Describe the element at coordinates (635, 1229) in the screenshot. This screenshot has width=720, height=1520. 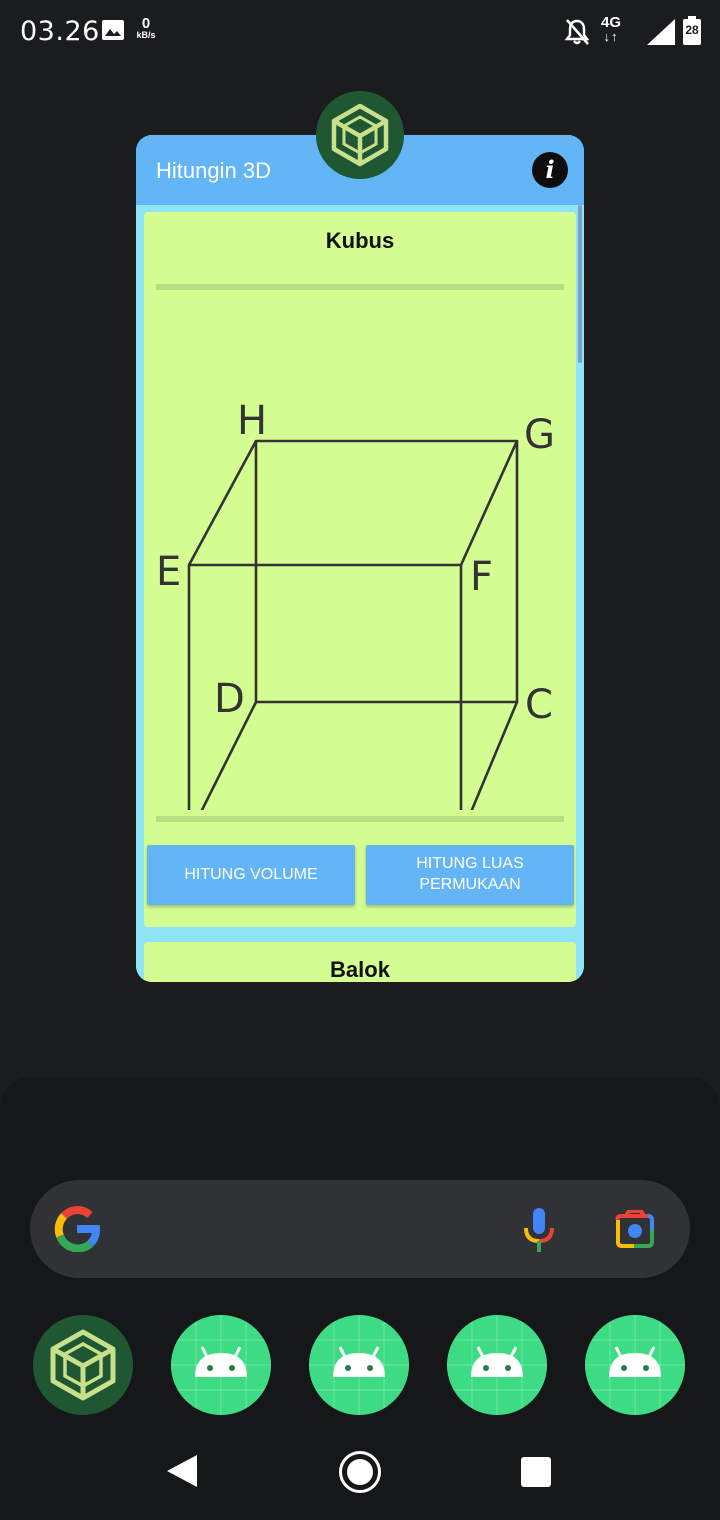
I see `lens-icon` at that location.